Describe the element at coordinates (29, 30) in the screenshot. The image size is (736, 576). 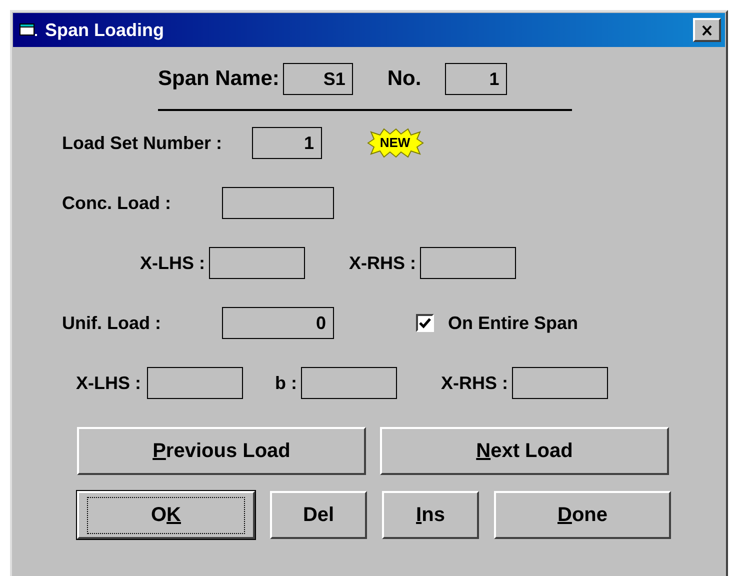
I see `window-icon` at that location.